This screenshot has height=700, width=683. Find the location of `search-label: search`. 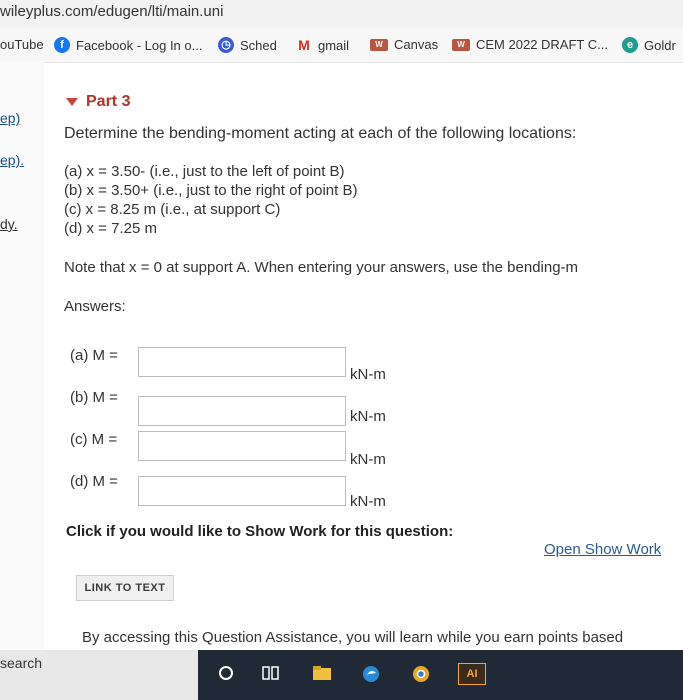

search-label: search is located at coordinates (21, 663).